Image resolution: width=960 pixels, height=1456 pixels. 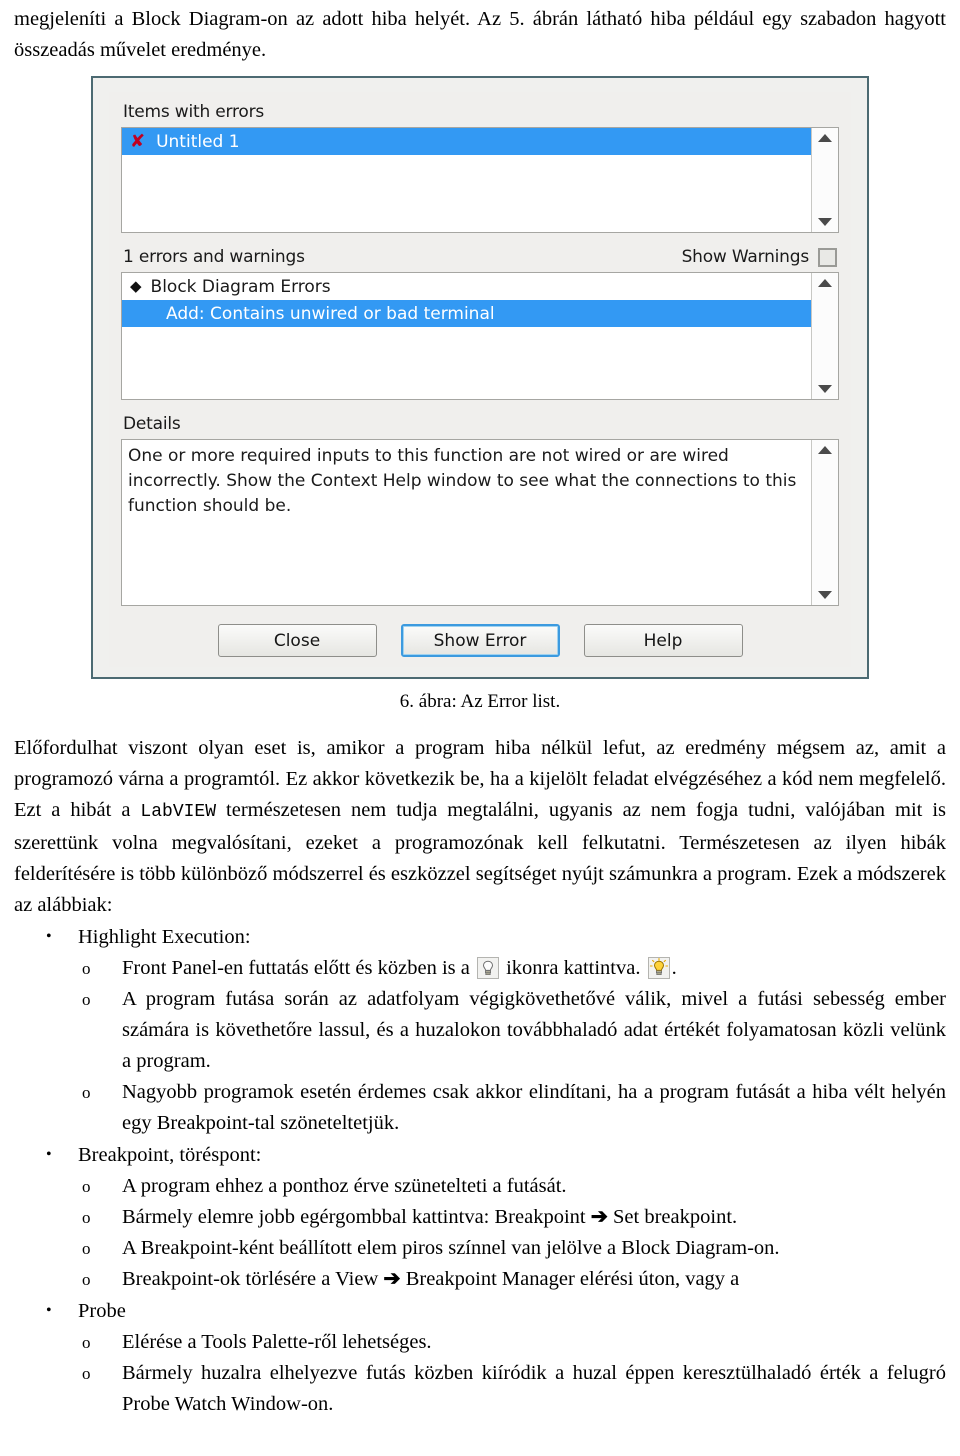 I want to click on lightbulb-off-icon, so click(x=487, y=968).